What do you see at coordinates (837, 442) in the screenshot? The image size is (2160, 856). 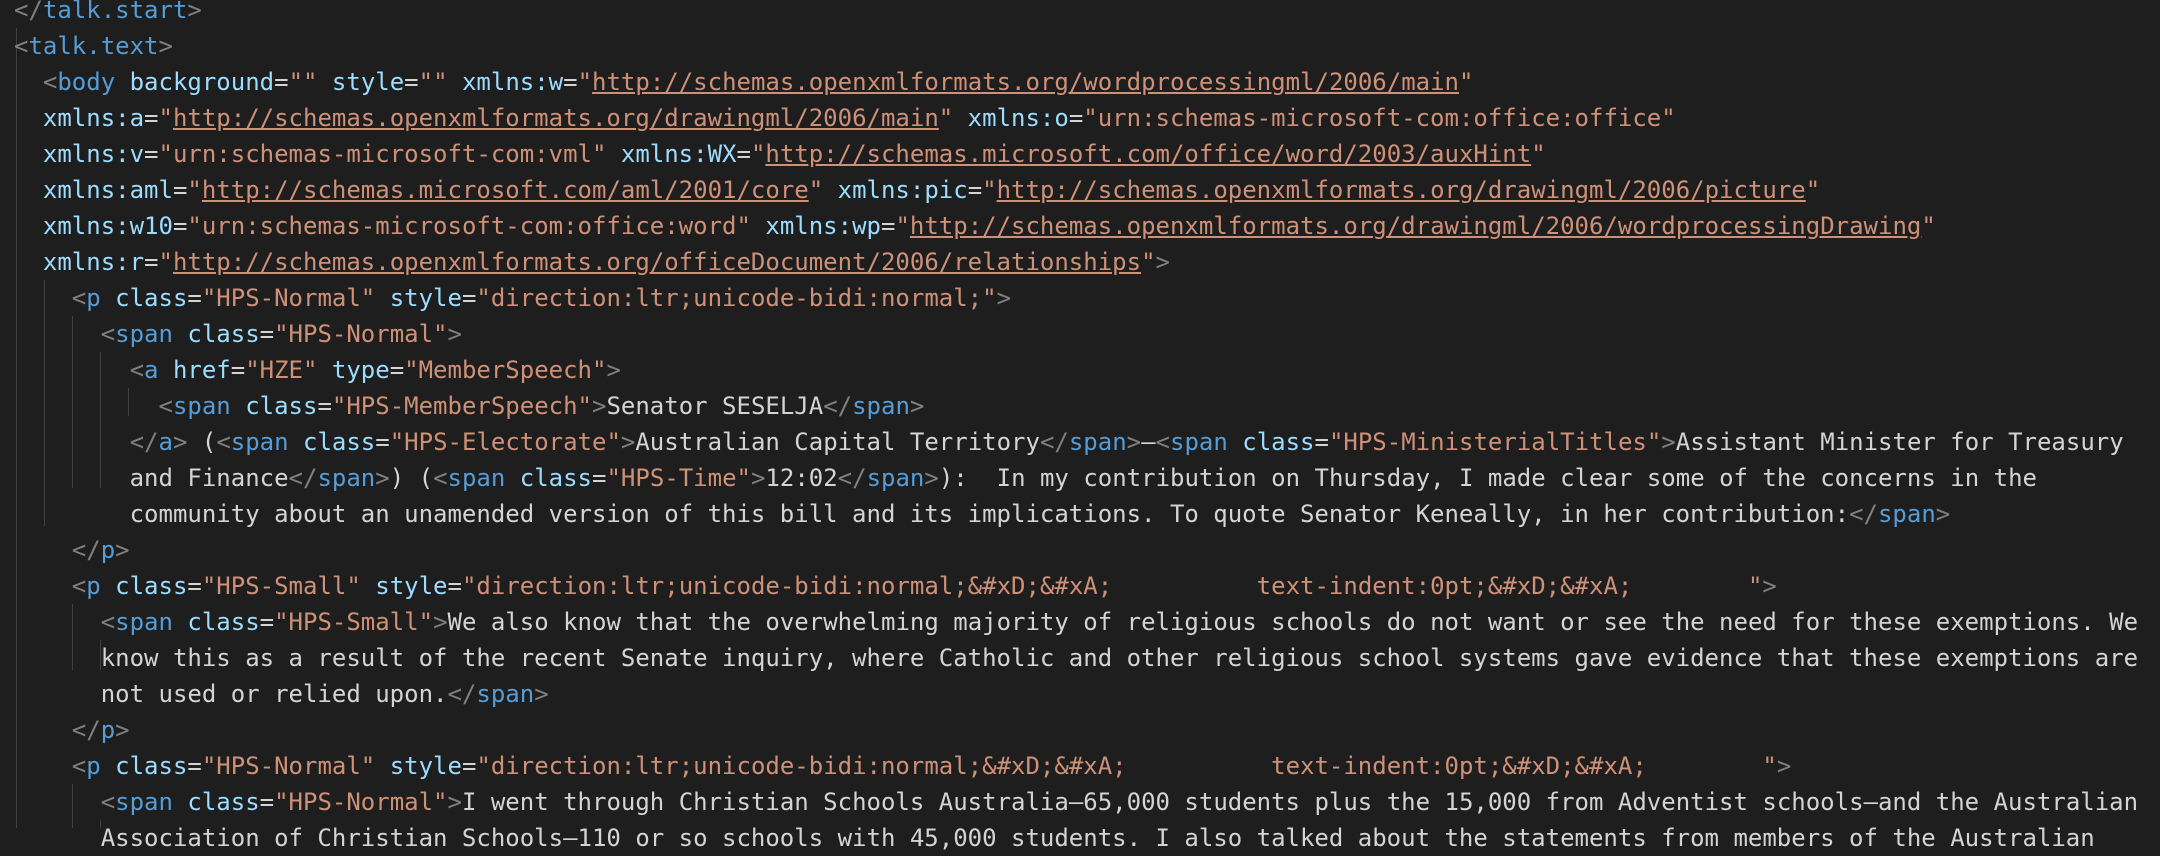 I see `code-token: Australian Capital Territory` at bounding box center [837, 442].